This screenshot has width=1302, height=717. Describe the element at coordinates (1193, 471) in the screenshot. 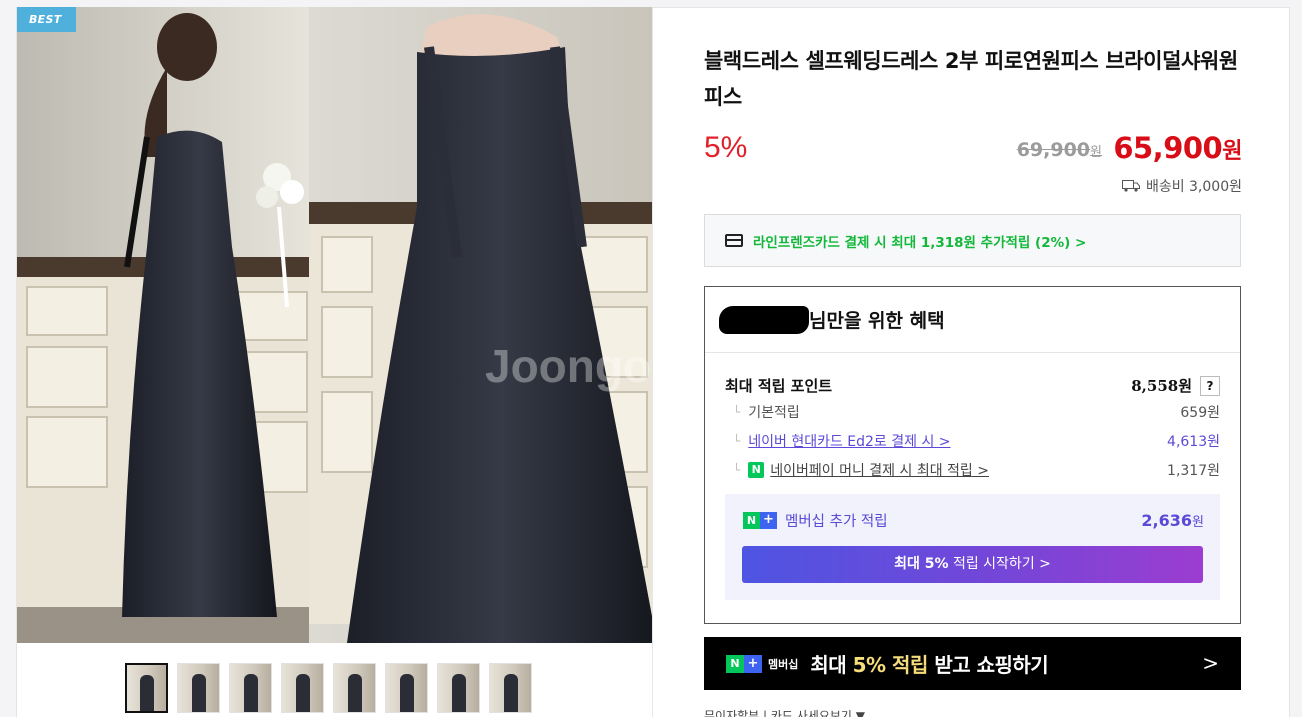

I see `points-row-value: 1,317원` at that location.